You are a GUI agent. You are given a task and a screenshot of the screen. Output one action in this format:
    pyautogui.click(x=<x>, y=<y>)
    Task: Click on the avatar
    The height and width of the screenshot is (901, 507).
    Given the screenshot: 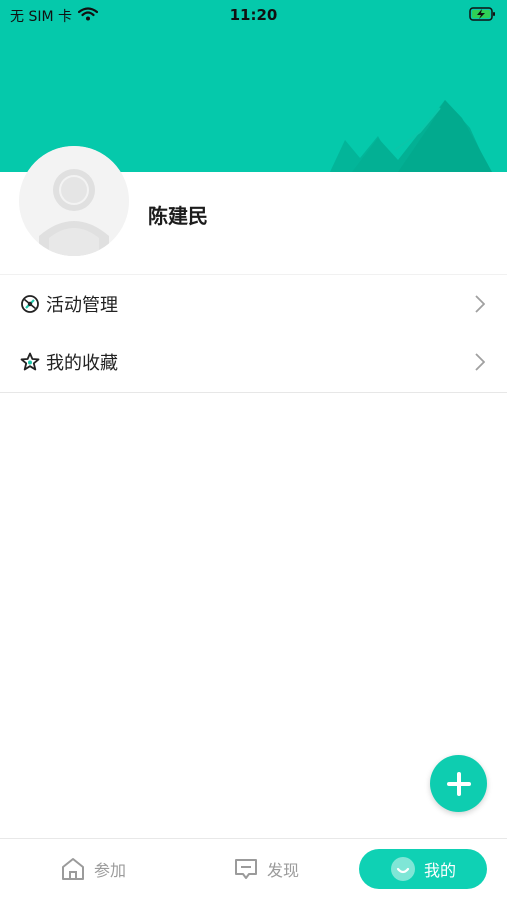 What is the action you would take?
    pyautogui.click(x=74, y=201)
    